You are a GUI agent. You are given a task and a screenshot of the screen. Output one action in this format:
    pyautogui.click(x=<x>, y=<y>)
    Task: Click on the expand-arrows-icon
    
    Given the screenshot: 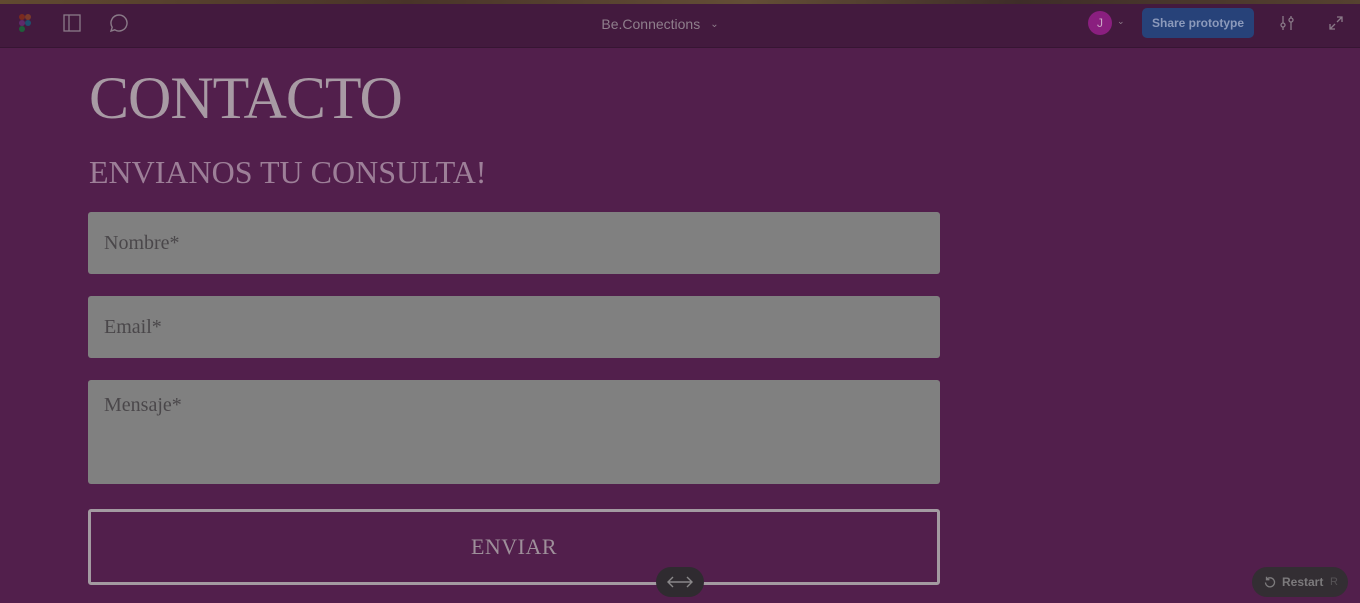 What is the action you would take?
    pyautogui.click(x=1336, y=23)
    